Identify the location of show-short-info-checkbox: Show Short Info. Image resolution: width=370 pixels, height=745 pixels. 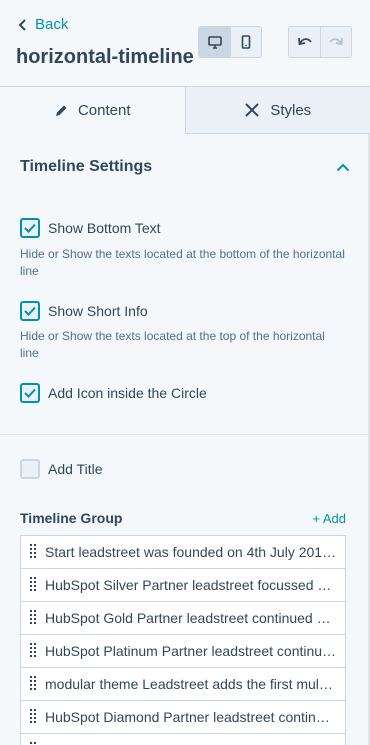
(84, 311).